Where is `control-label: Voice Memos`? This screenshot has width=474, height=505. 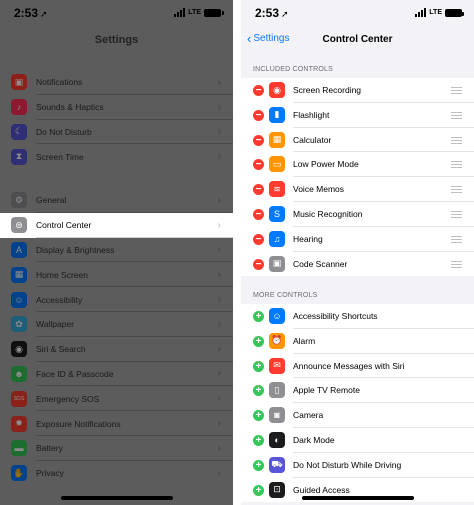
control-label: Voice Memos is located at coordinates (319, 189).